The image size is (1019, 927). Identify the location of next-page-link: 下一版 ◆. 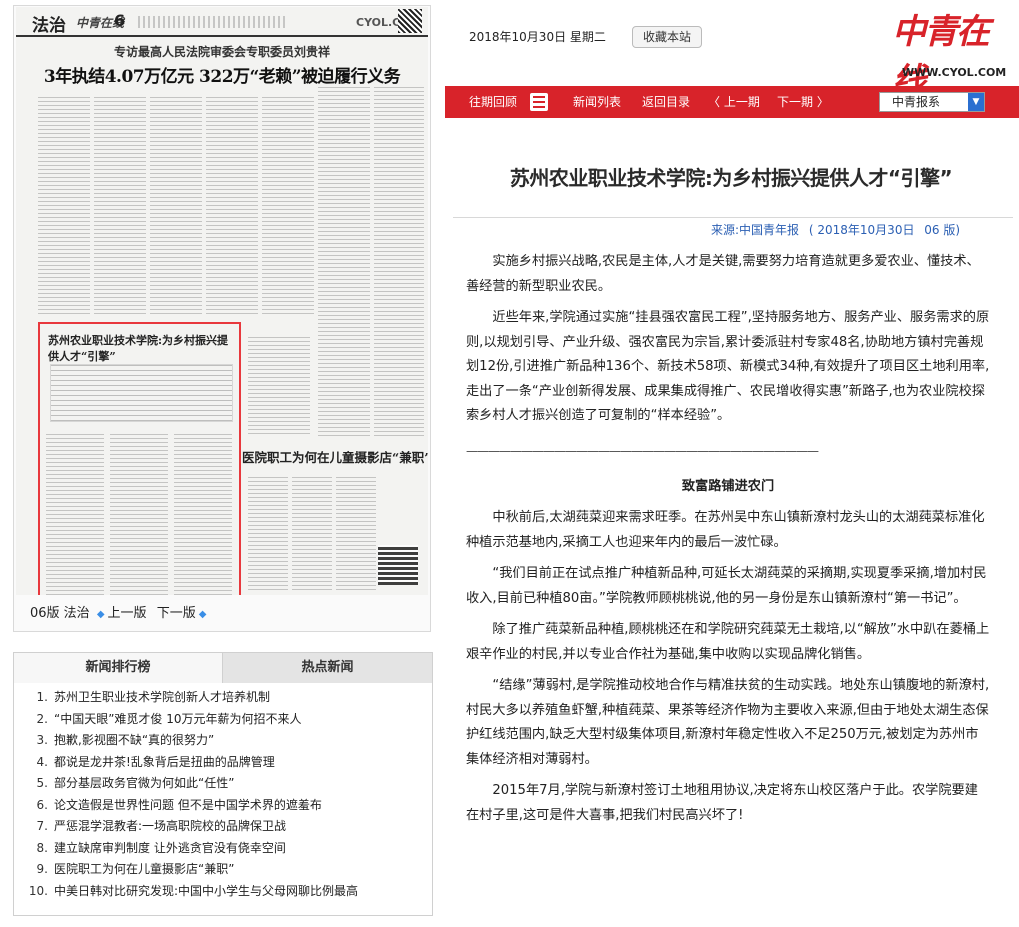
(183, 613).